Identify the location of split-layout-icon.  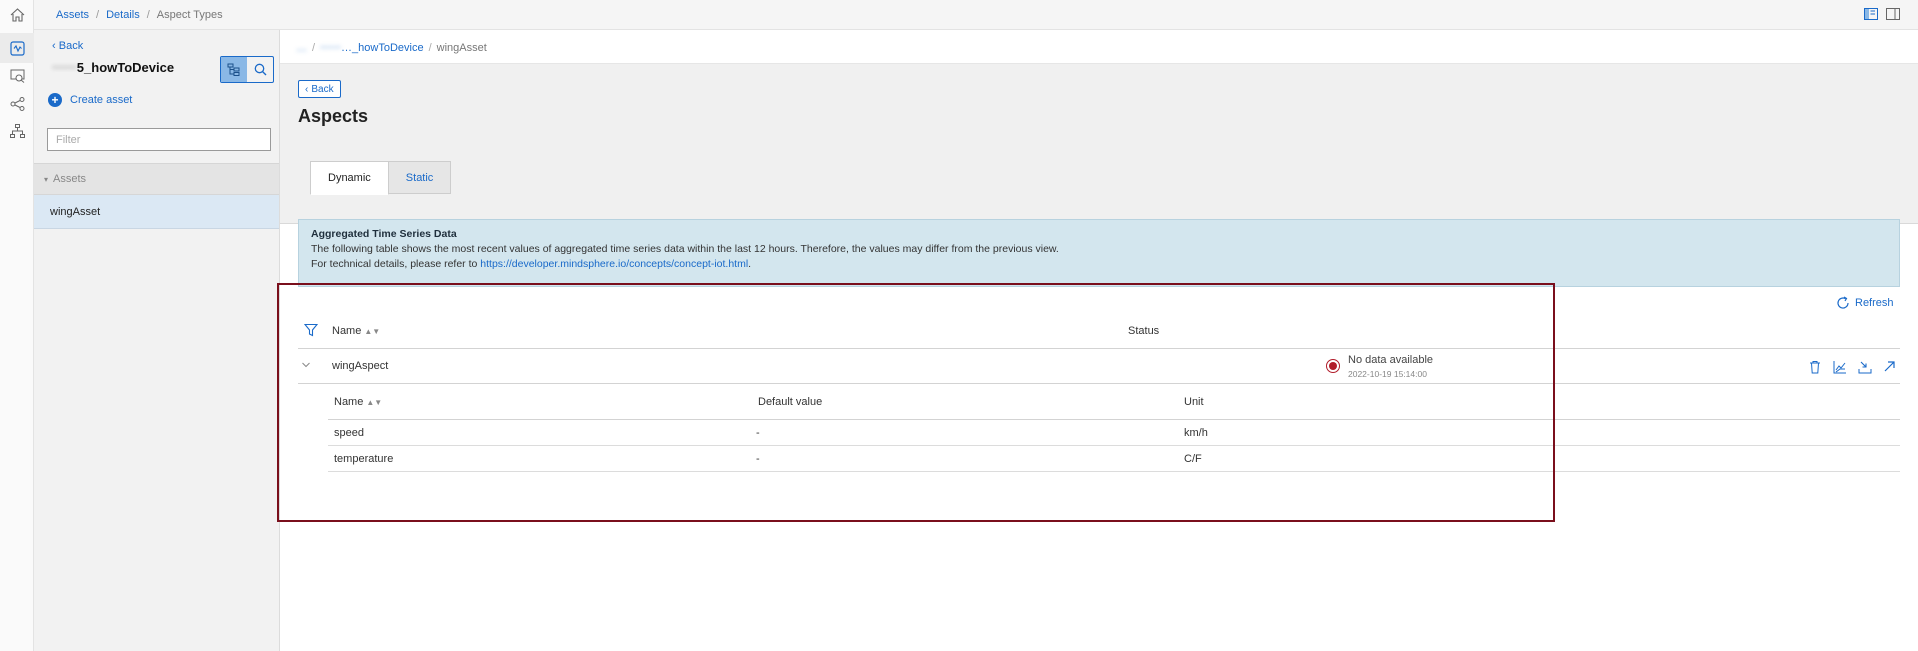
(1893, 15).